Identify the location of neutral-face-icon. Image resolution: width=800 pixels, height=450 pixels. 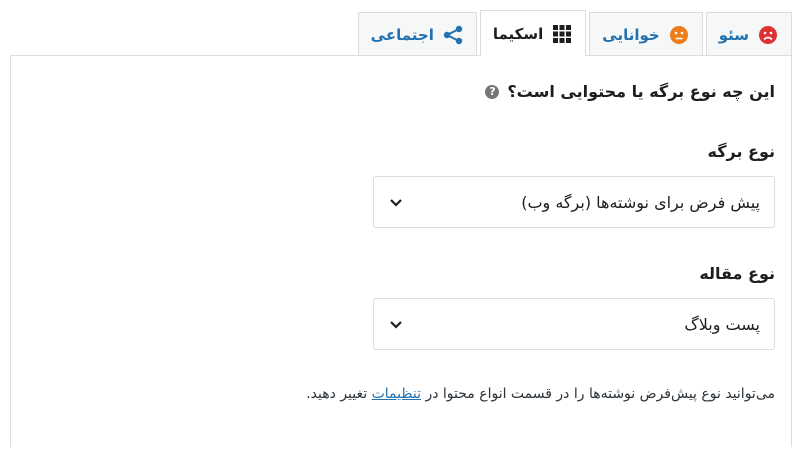
(679, 35).